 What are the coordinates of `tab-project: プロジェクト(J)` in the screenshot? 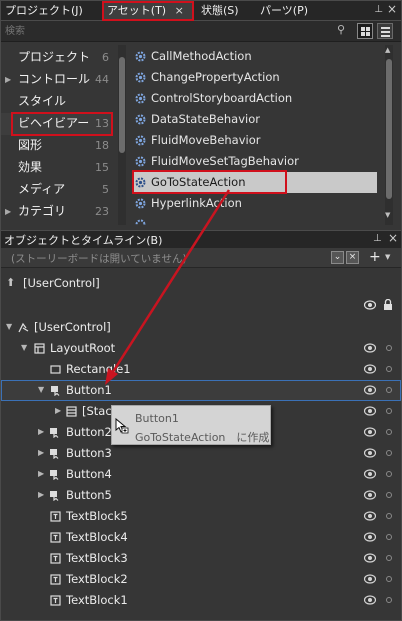 It's located at (44, 11).